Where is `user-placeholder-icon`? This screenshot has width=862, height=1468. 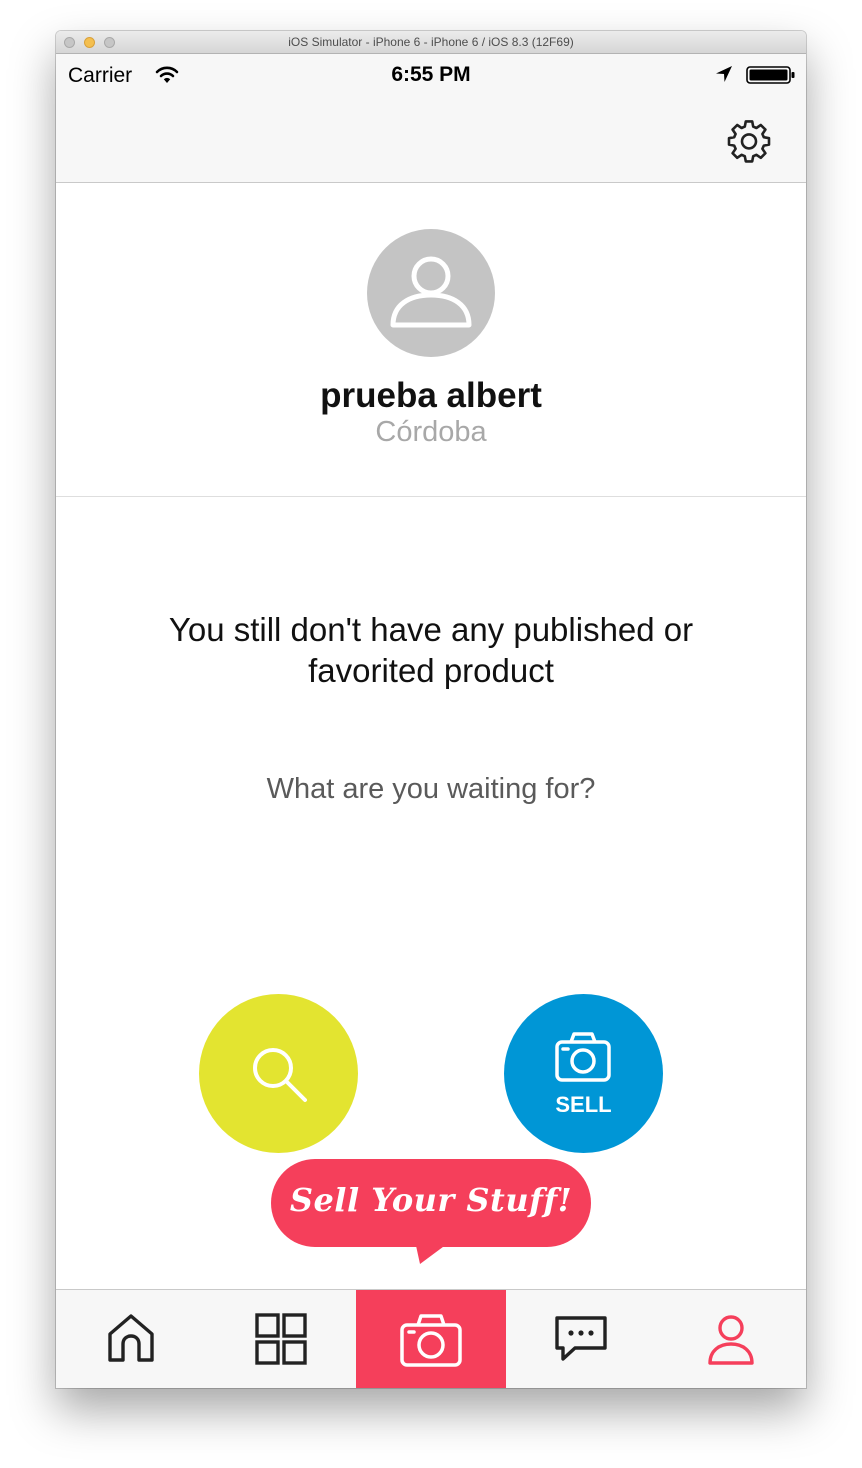 user-placeholder-icon is located at coordinates (431, 292).